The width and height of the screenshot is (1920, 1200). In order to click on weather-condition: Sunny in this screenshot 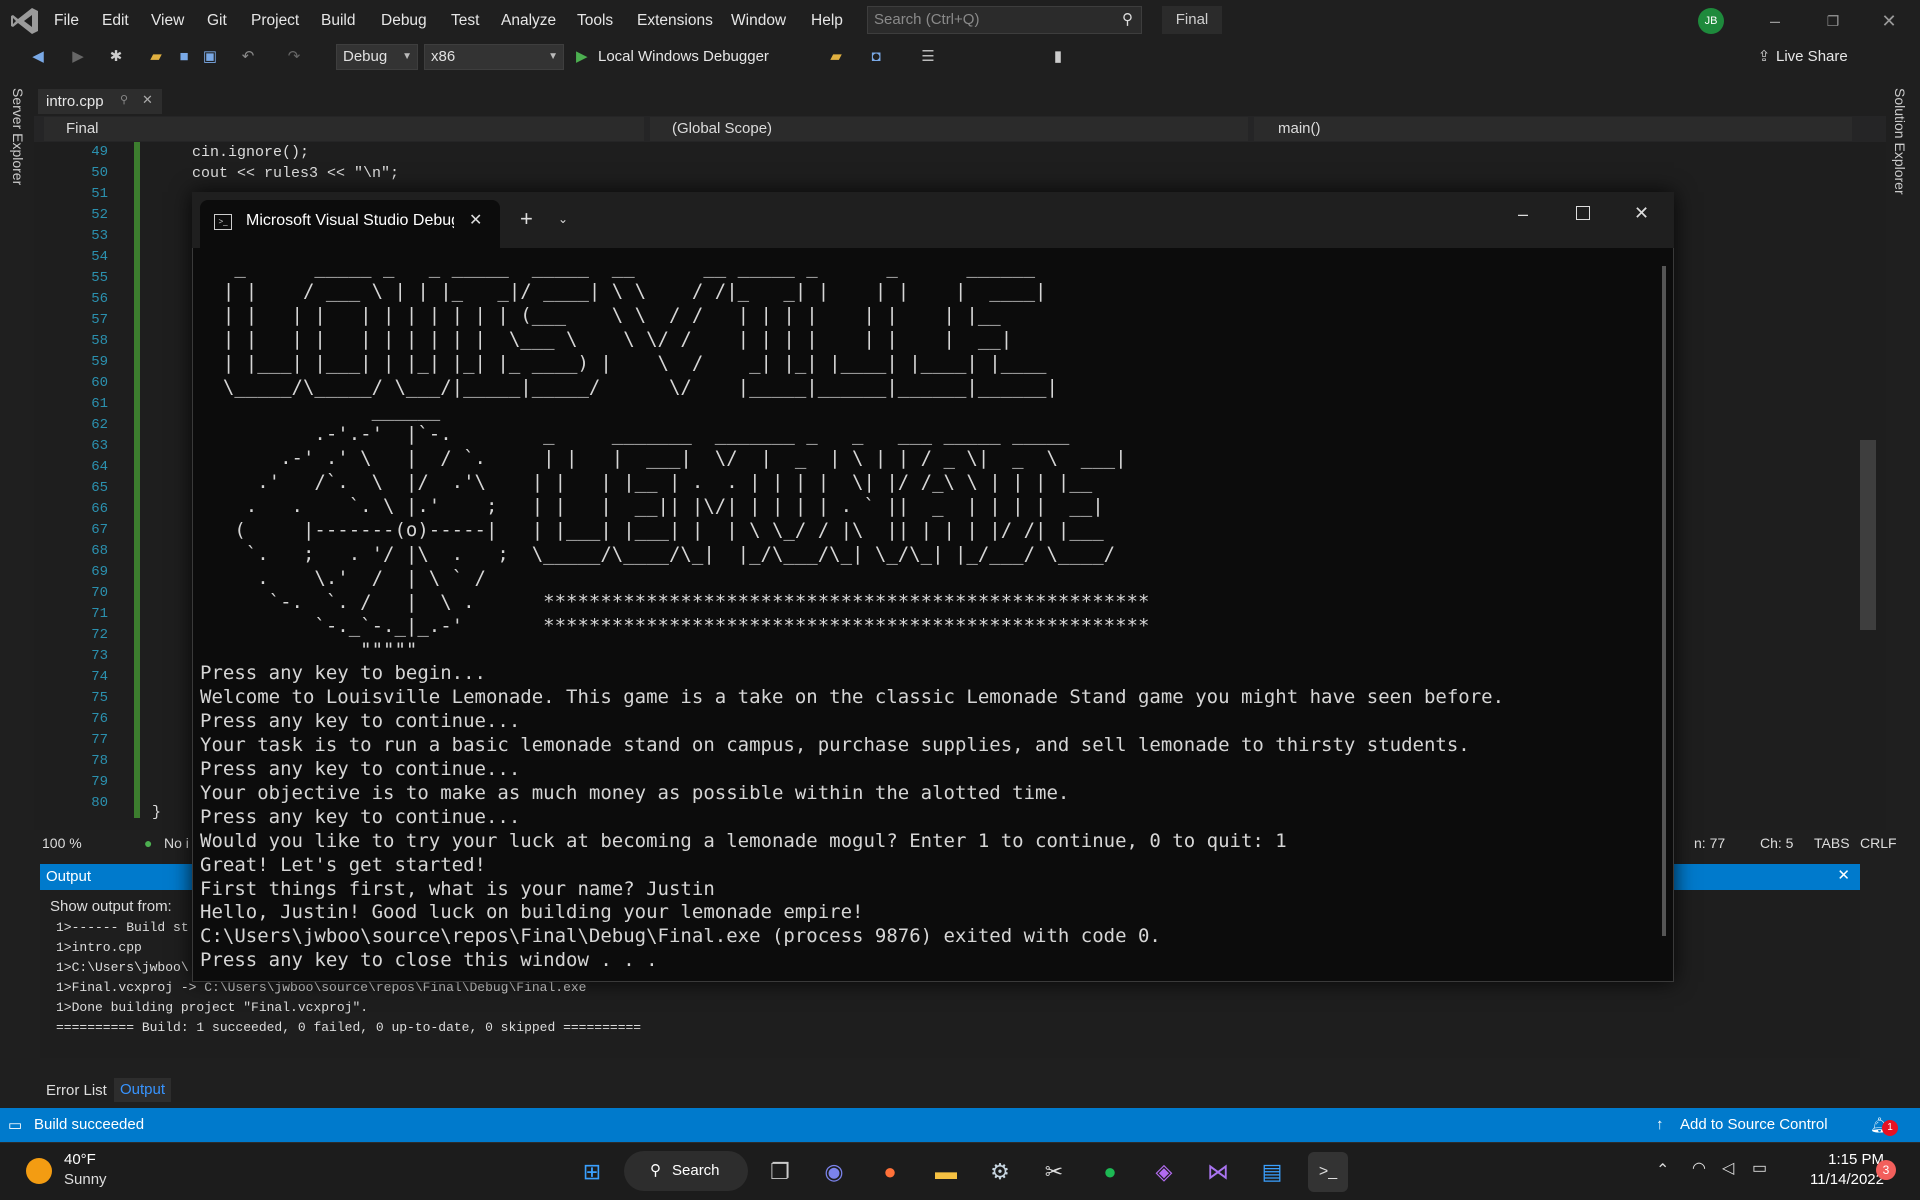, I will do `click(85, 1179)`.